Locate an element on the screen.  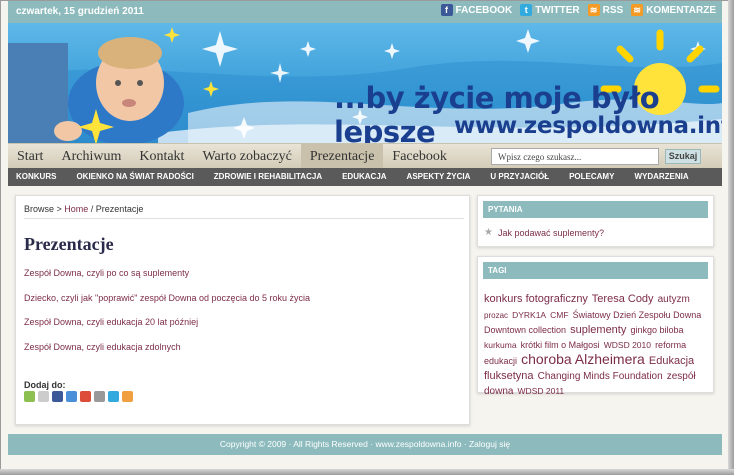
window-shadow-right is located at coordinates (731, 237).